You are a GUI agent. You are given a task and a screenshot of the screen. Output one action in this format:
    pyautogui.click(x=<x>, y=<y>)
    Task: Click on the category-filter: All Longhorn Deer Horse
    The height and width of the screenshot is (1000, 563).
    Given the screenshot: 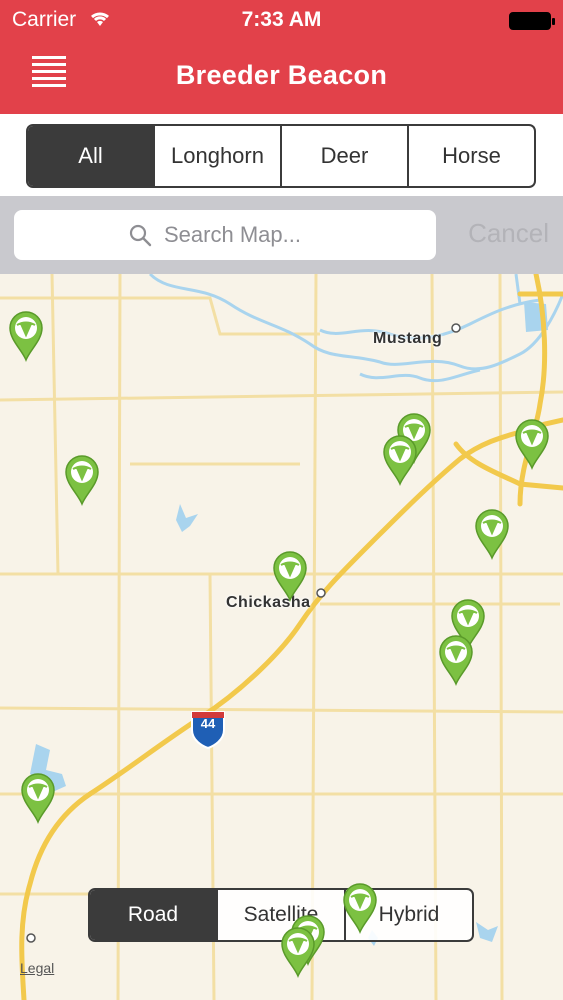 What is the action you would take?
    pyautogui.click(x=281, y=156)
    